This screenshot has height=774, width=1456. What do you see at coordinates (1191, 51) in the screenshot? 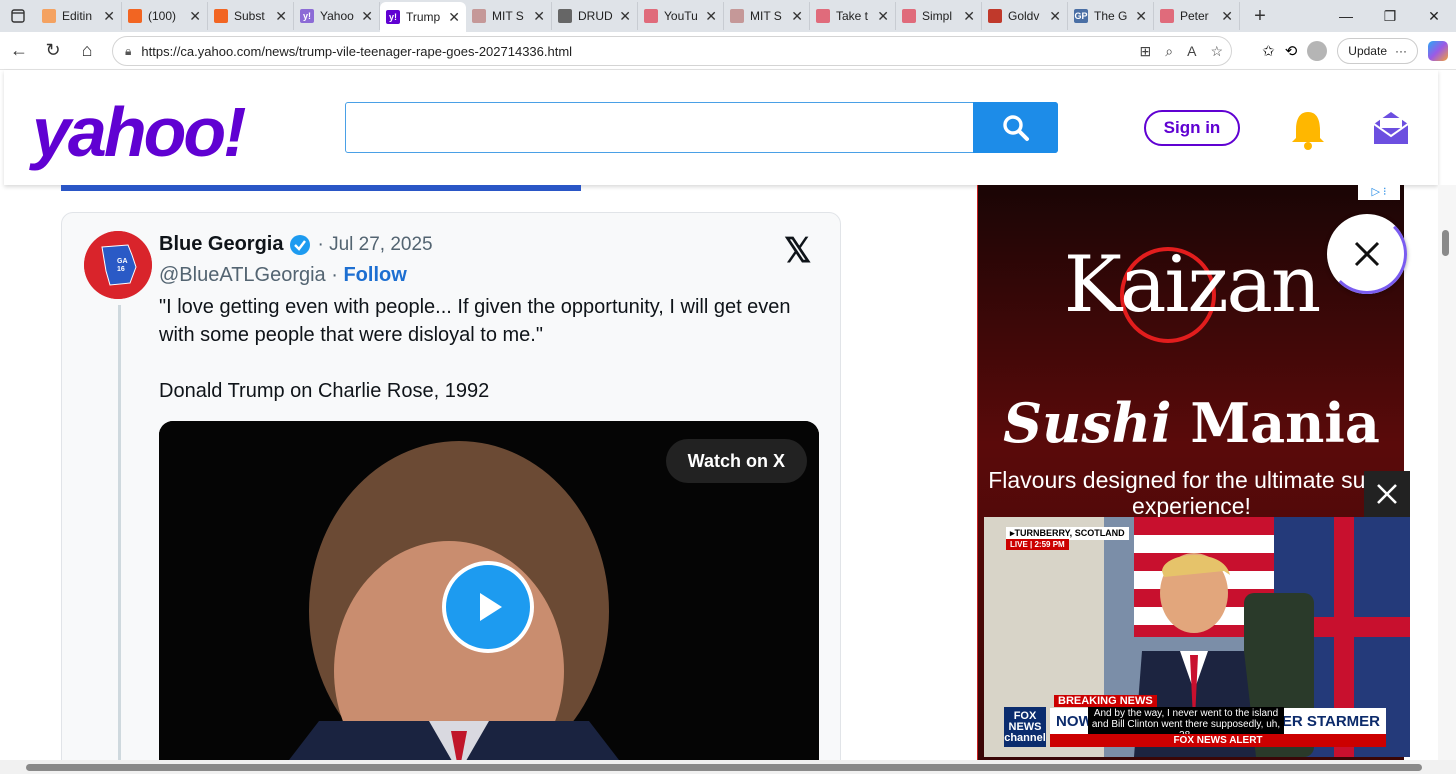
I see `read-aloud-icon: A` at bounding box center [1191, 51].